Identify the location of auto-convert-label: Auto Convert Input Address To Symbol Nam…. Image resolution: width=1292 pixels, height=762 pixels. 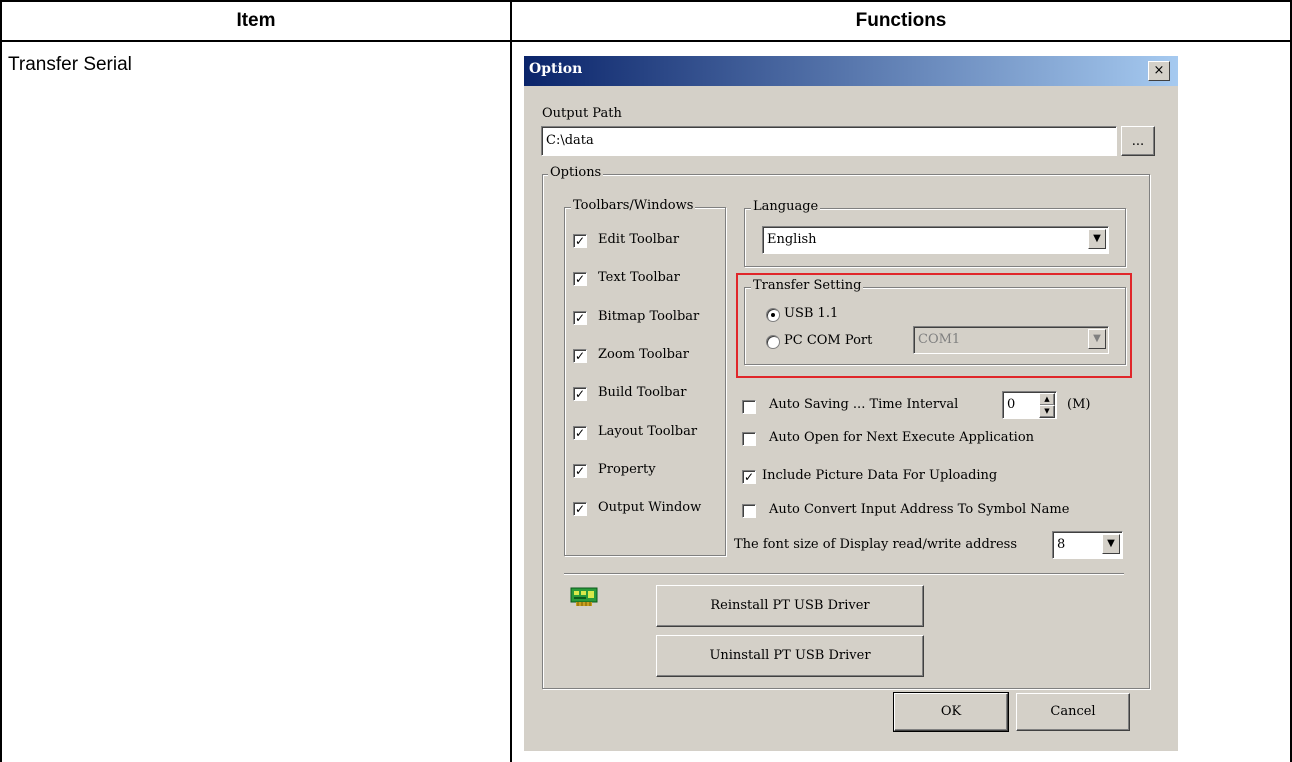
(919, 509).